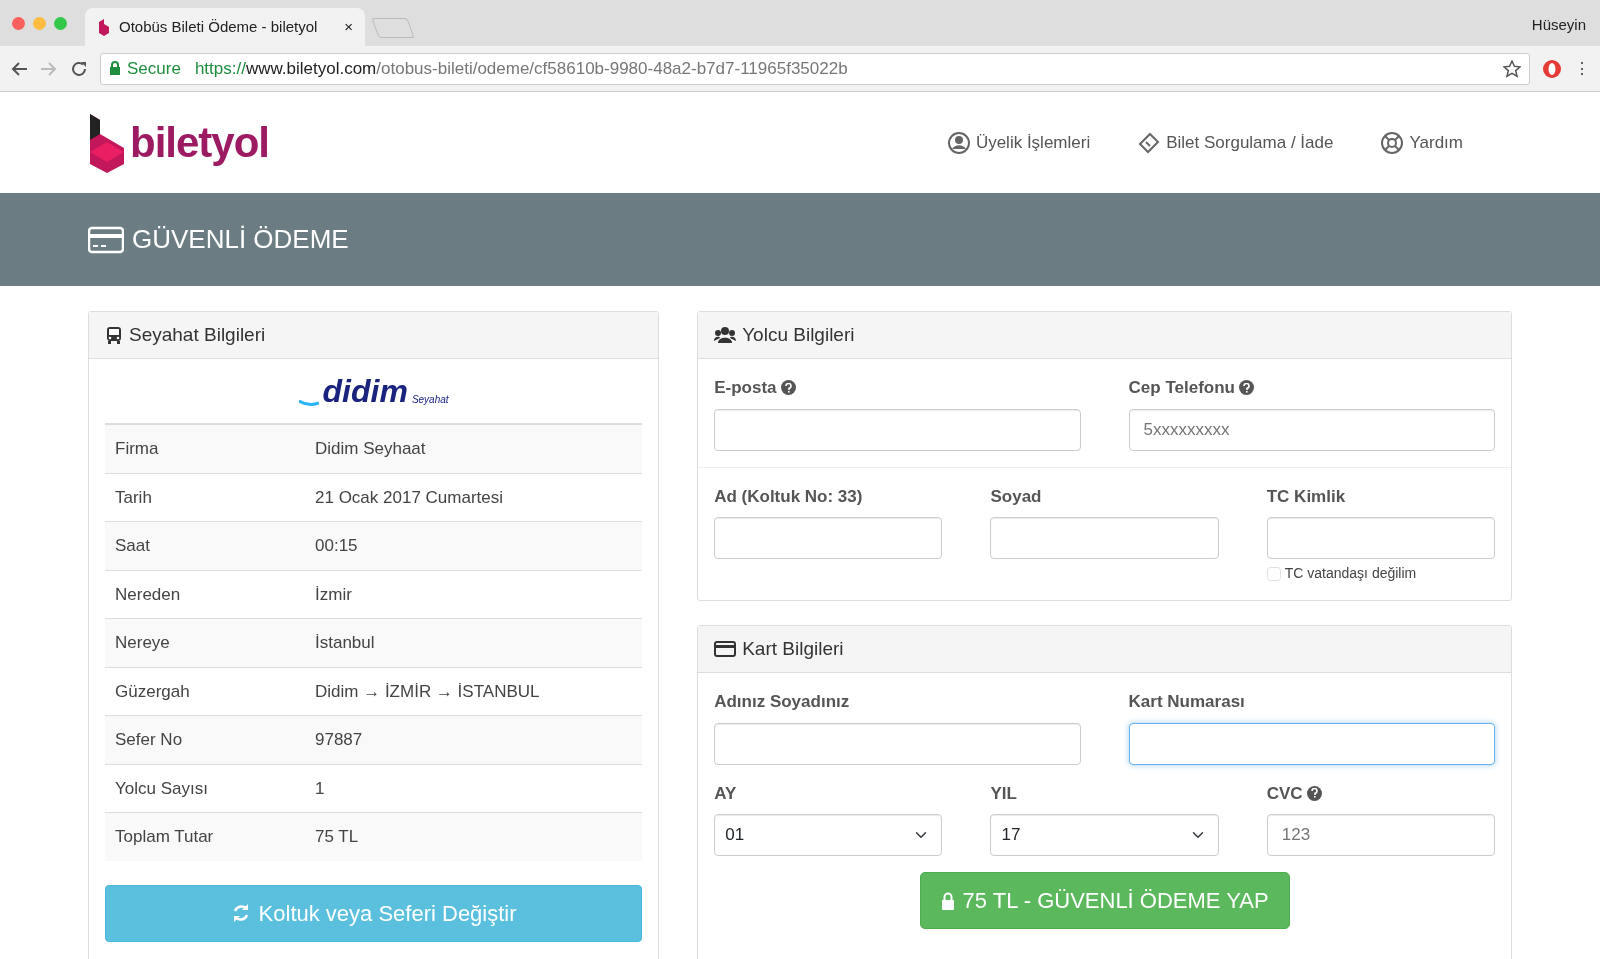  I want to click on lifebuoy-icon, so click(1392, 142).